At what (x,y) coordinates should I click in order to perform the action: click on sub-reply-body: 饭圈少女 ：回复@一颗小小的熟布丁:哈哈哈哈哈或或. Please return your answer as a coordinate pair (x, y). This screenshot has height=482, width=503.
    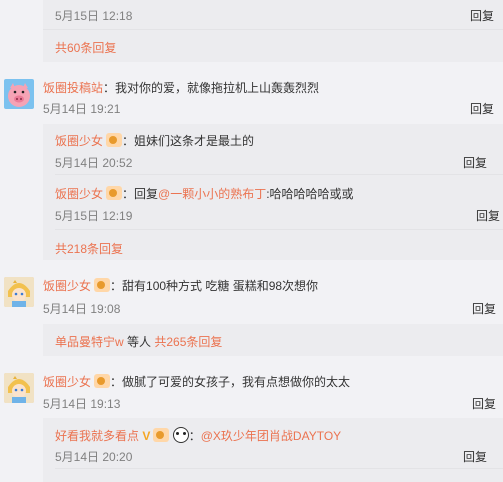
    Looking at the image, I should click on (204, 193).